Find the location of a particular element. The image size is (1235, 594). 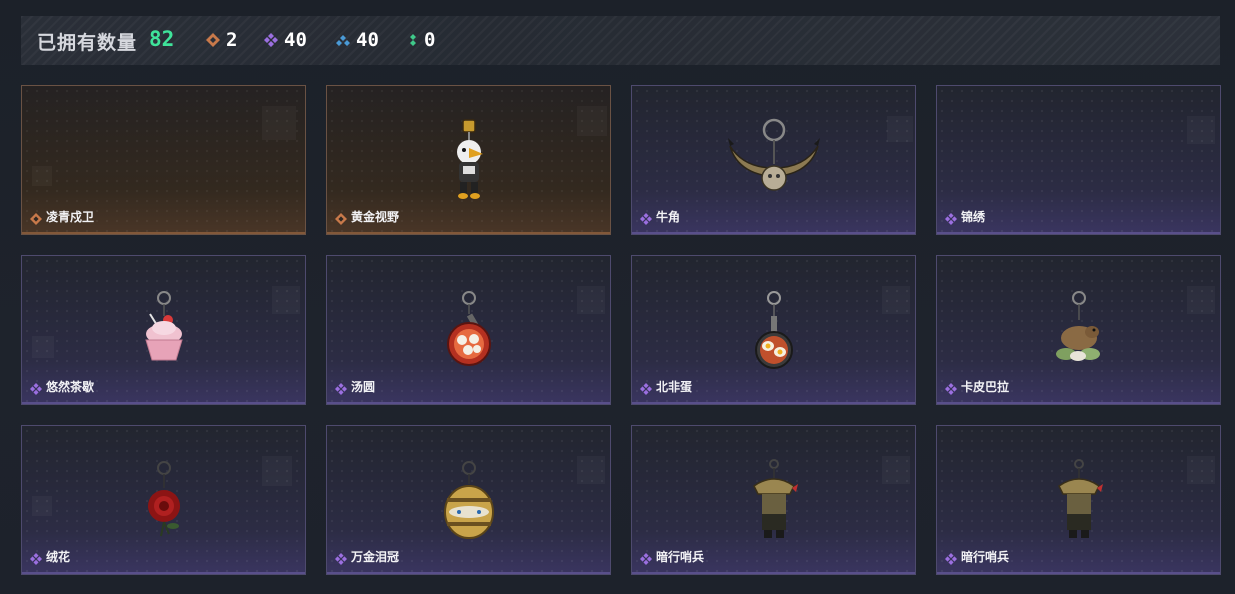

item-name: 锦绣 is located at coordinates (973, 217).